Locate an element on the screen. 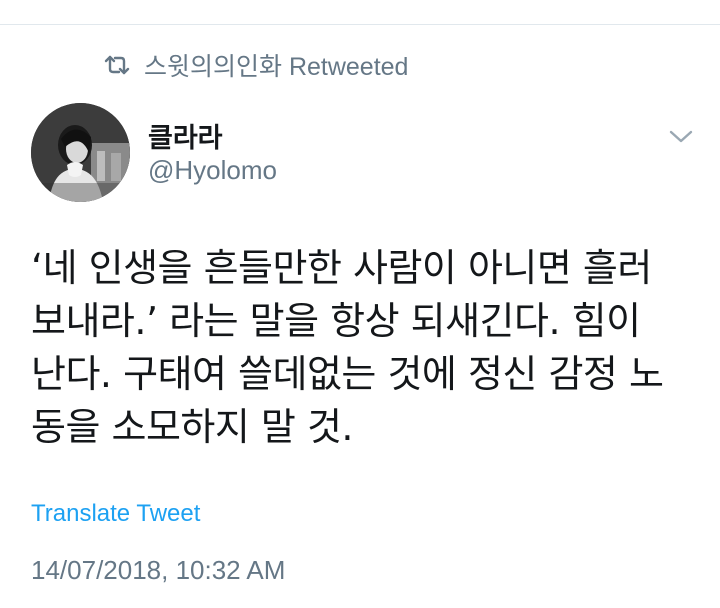 This screenshot has height=608, width=720. tweet-line: 보내라.’ 라는 말을 항상 되새긴다. 힘이 is located at coordinates (336, 321).